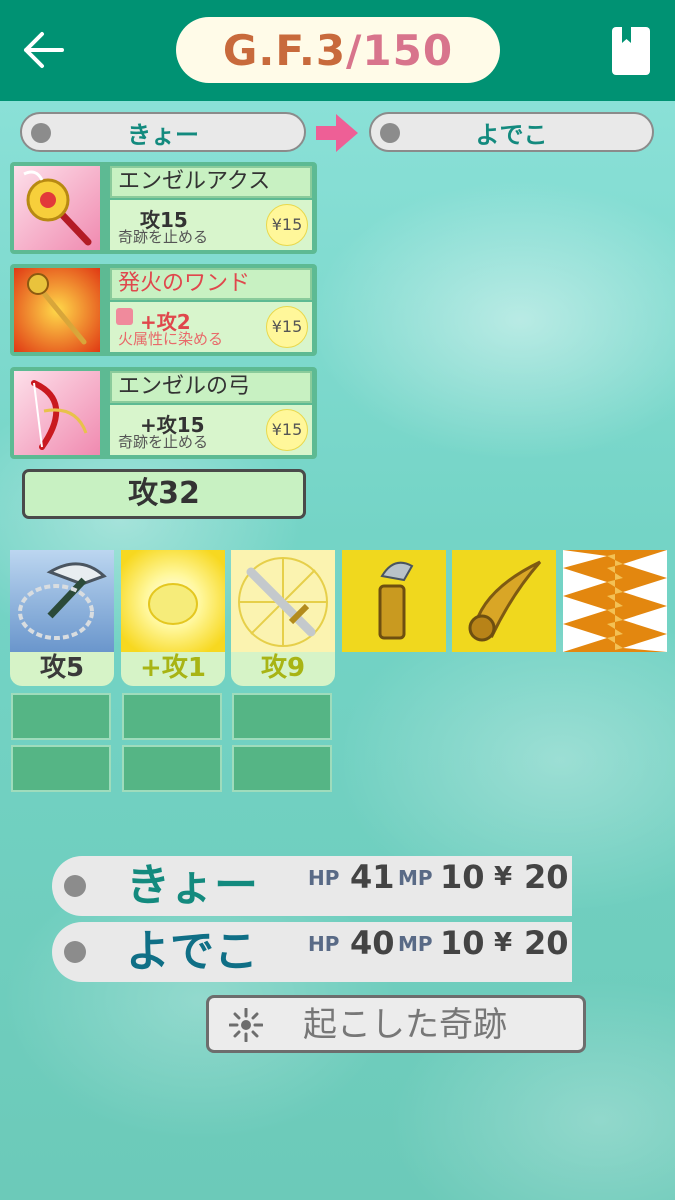 The image size is (675, 1200). I want to click on player-status-yodeko: よでこ HP 40 MP 10 ¥ 20, so click(312, 952).